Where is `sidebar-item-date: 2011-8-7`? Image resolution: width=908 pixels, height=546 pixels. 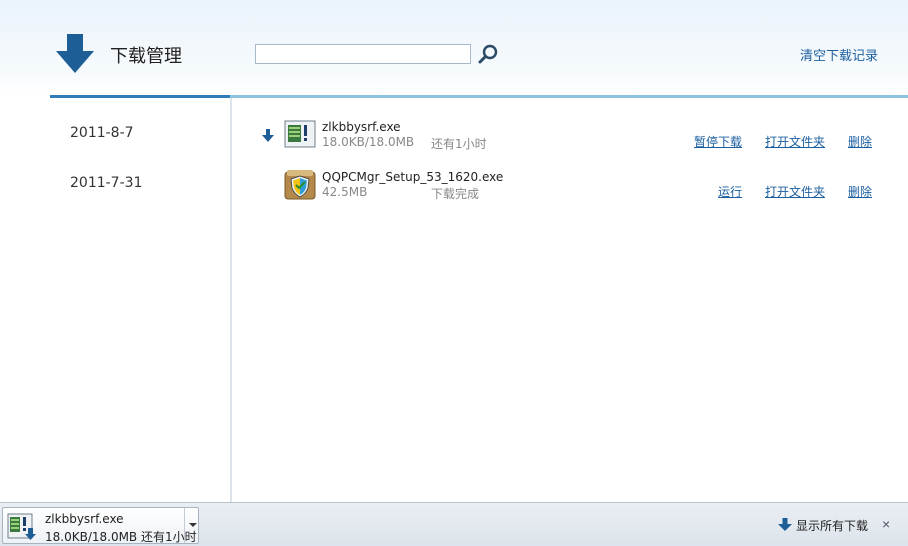
sidebar-item-date: 2011-8-7 is located at coordinates (102, 133).